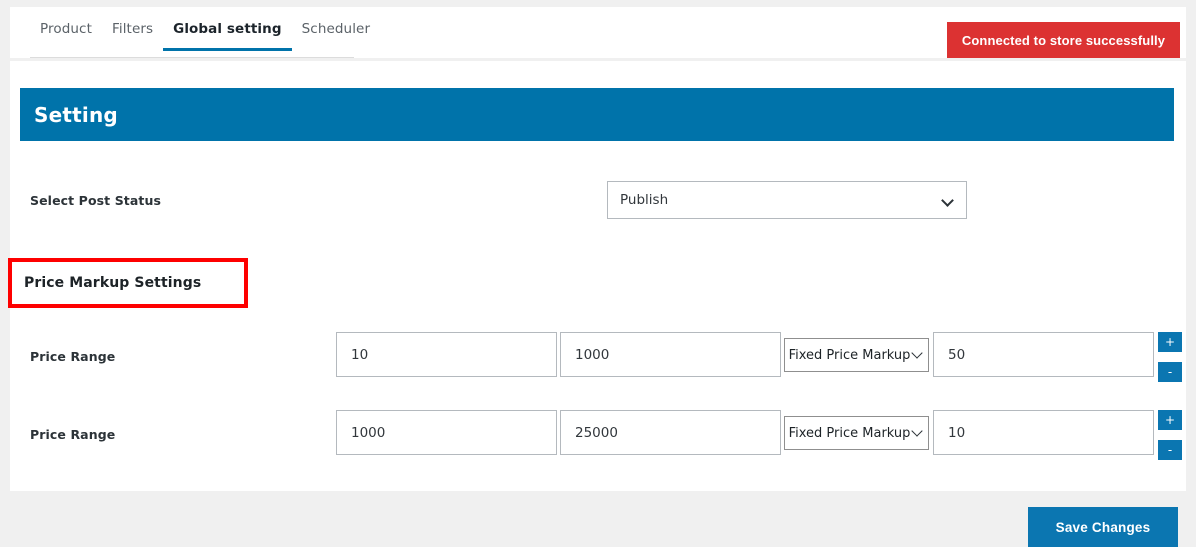  What do you see at coordinates (96, 200) in the screenshot?
I see `post-status-label: Select Post Status` at bounding box center [96, 200].